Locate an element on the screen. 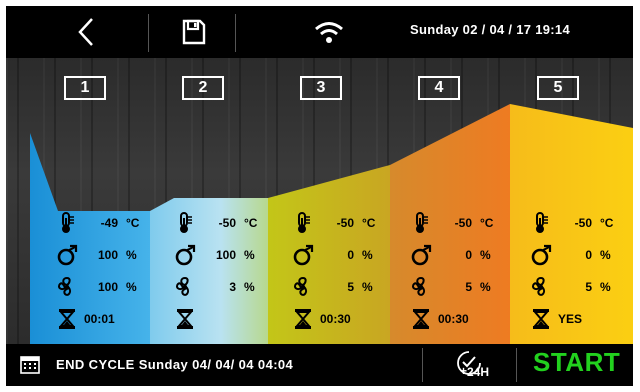 The width and height of the screenshot is (640, 392). phase-3-fan-row: 5% is located at coordinates (332, 287).